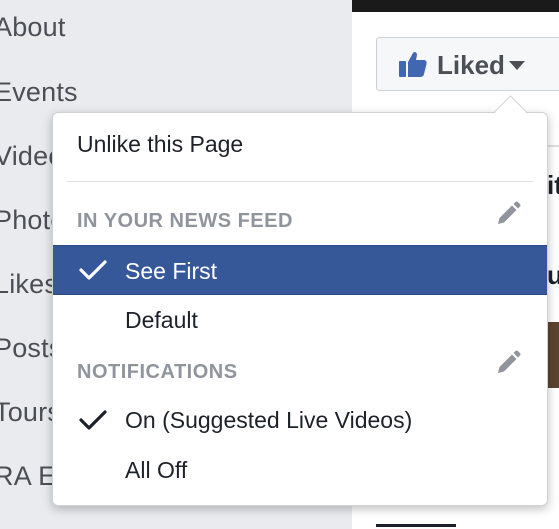  Describe the element at coordinates (300, 471) in the screenshot. I see `notifications-option-all-off: All Off` at that location.